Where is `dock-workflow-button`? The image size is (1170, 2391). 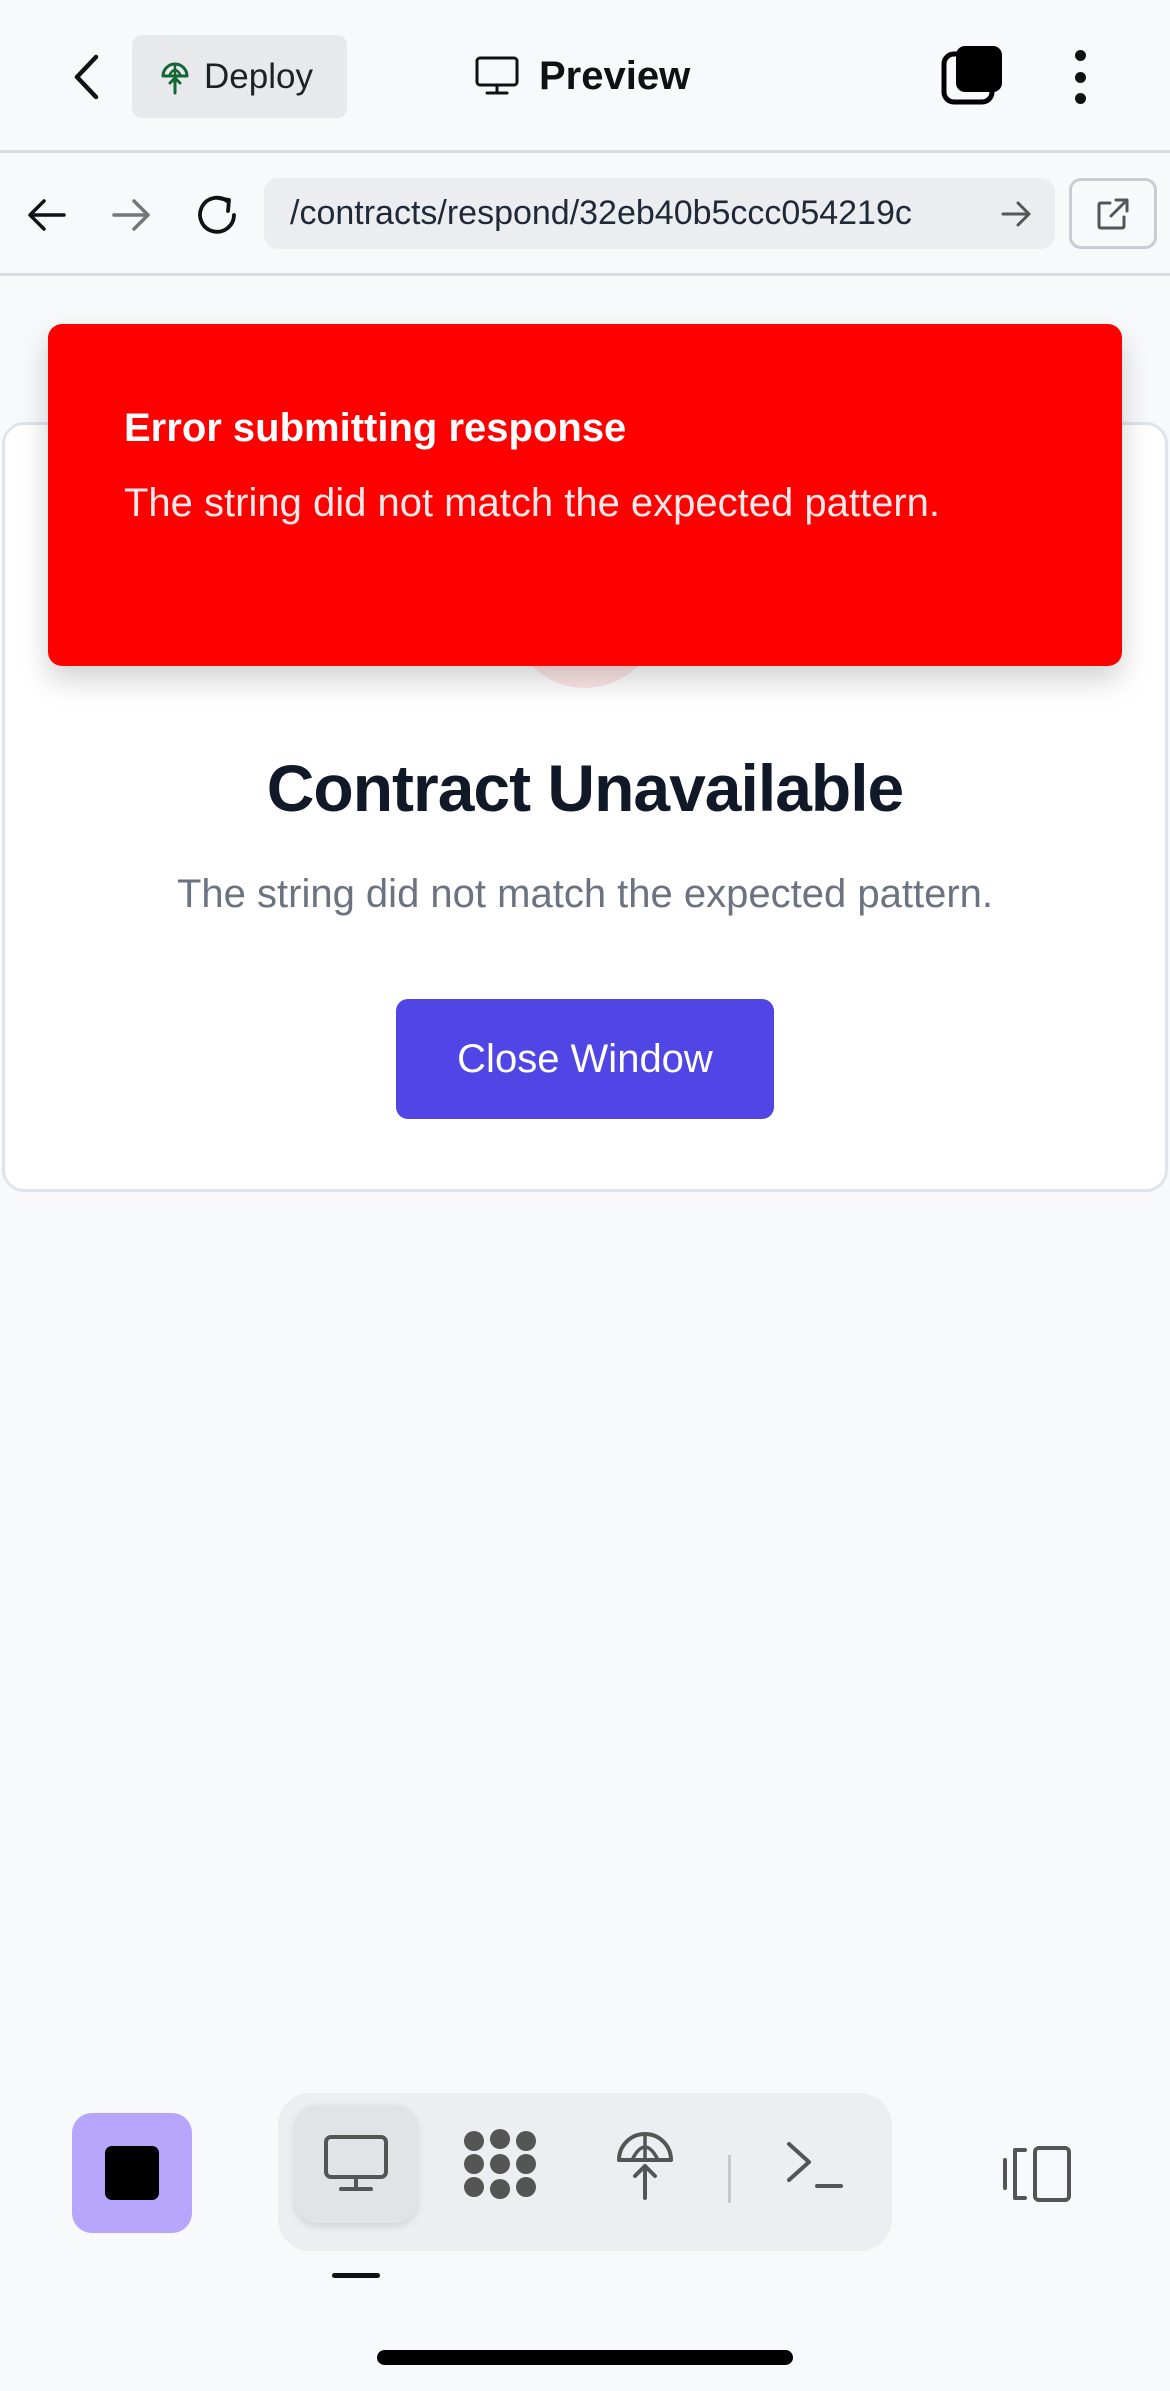 dock-workflow-button is located at coordinates (500, 2164).